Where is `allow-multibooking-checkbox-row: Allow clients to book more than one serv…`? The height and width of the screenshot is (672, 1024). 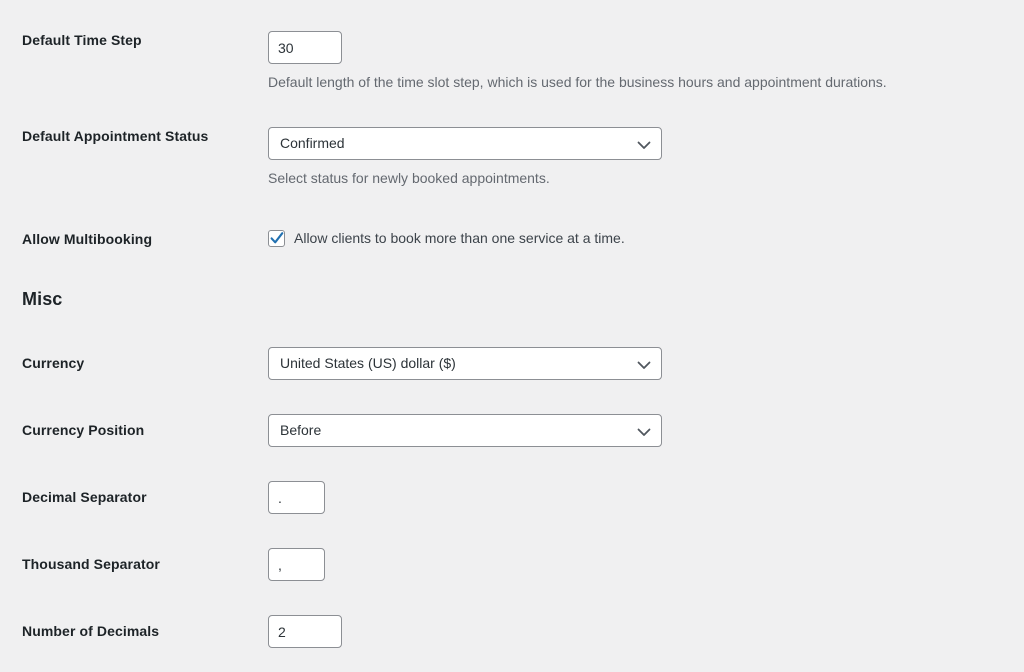
allow-multibooking-checkbox-row: Allow clients to book more than one serv… is located at coordinates (446, 238).